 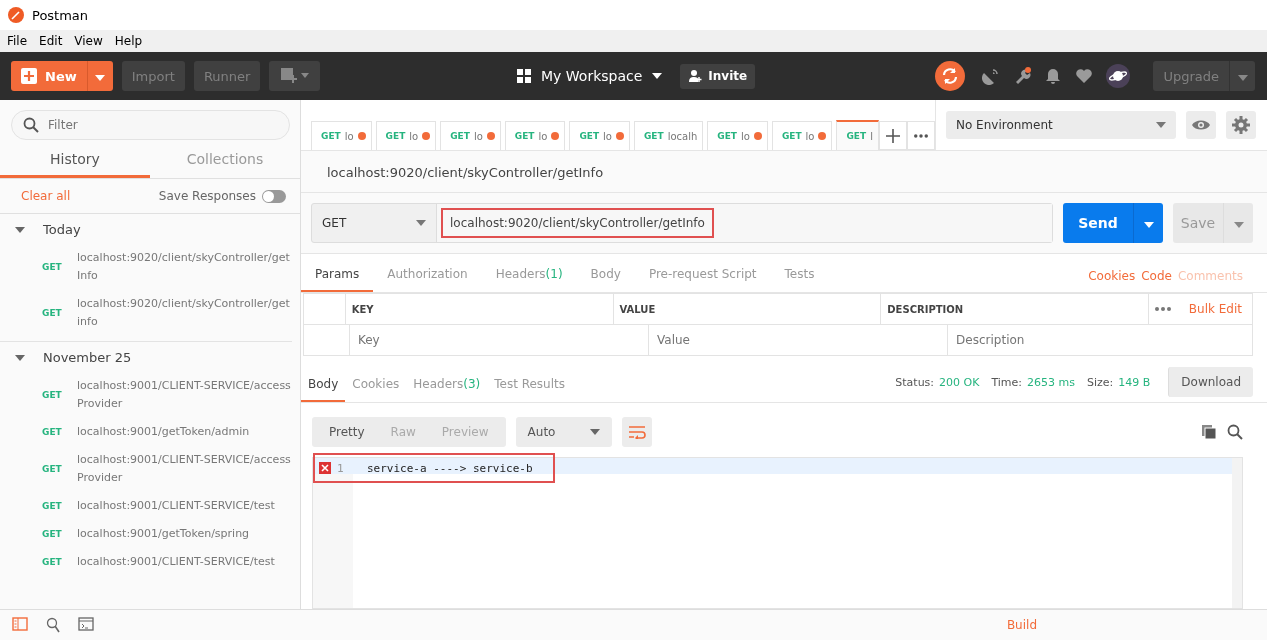 I want to click on sync-icon, so click(x=950, y=76).